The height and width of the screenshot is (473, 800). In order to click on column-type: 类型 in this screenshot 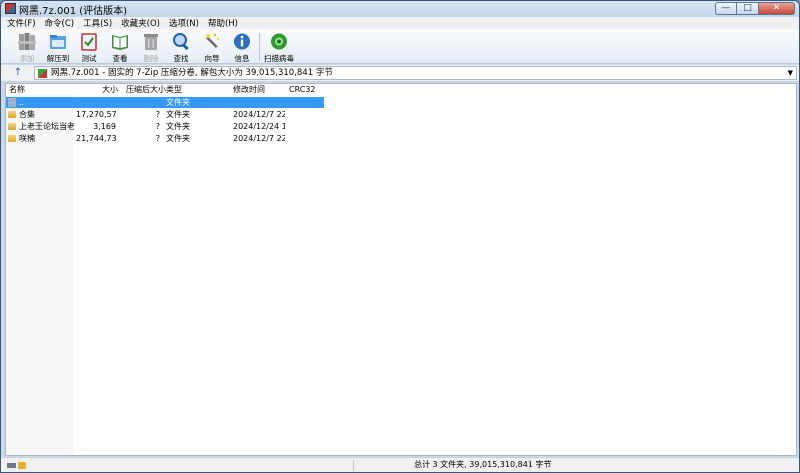, I will do `click(174, 89)`.